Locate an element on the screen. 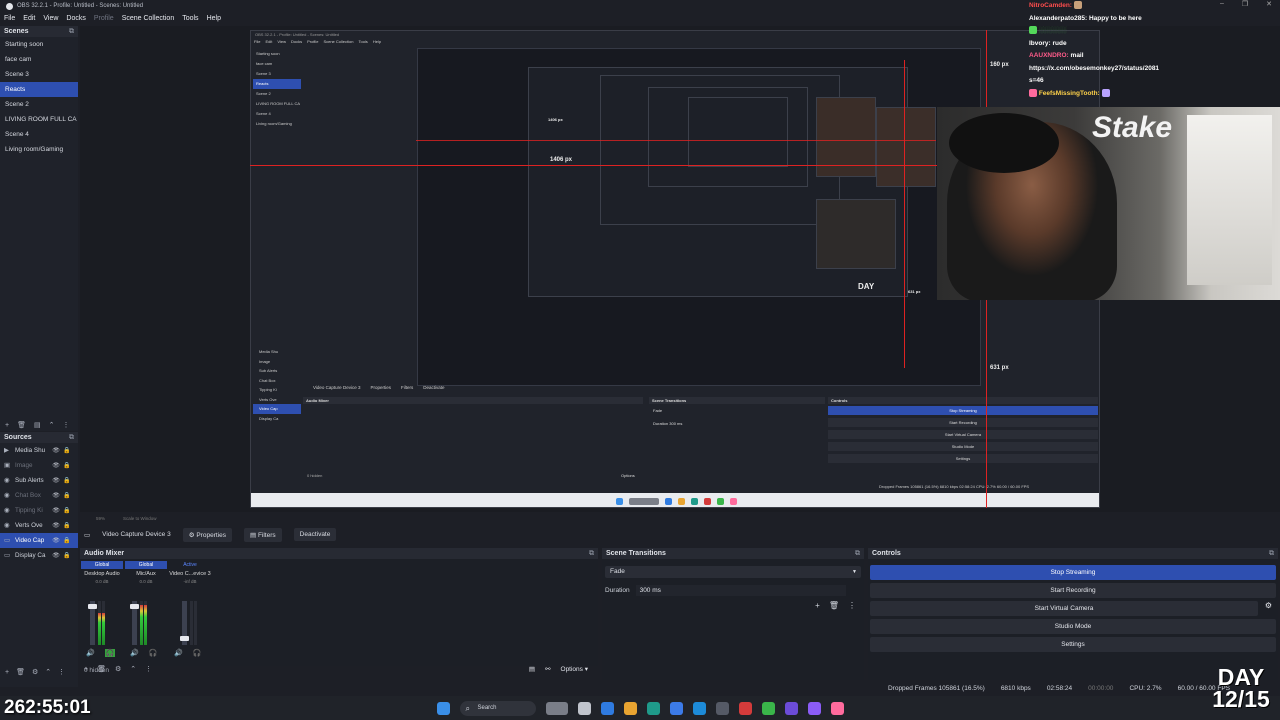 This screenshot has width=1280, height=720. menu-edit: Edit is located at coordinates (29, 18).